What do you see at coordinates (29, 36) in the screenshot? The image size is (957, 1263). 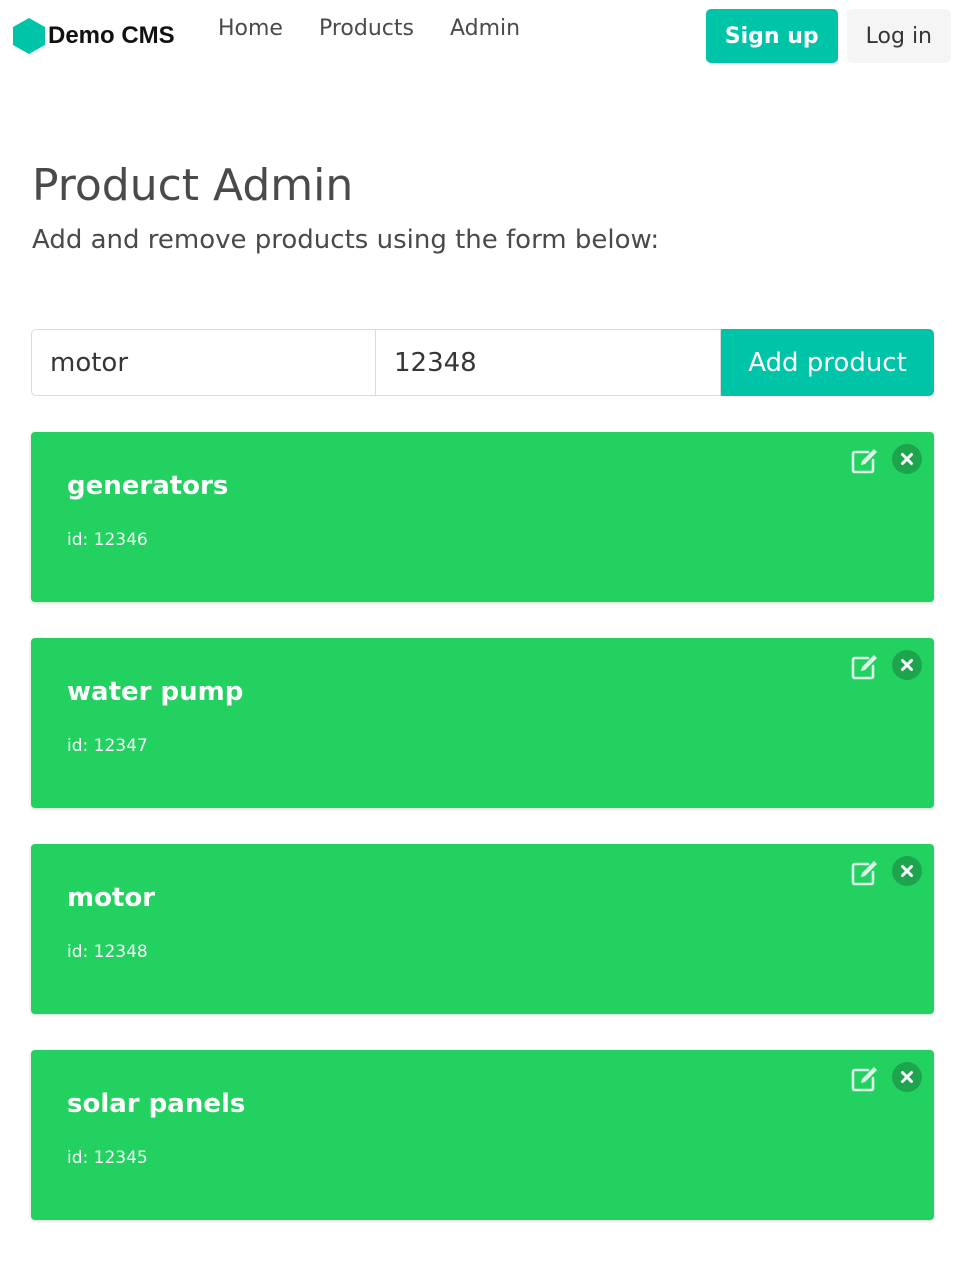 I see `hexagon-logo-icon` at bounding box center [29, 36].